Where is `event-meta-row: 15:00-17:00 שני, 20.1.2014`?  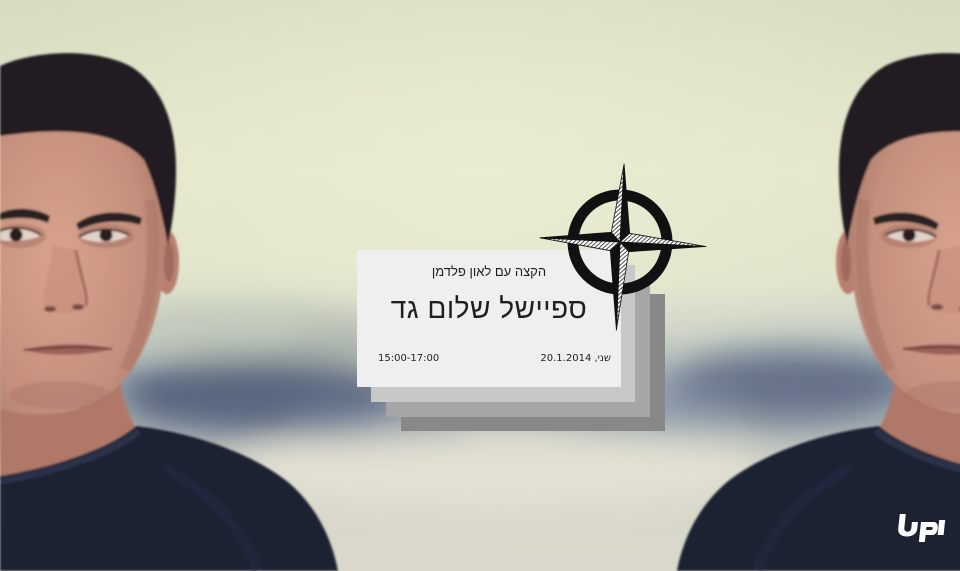
event-meta-row: 15:00-17:00 שני, 20.1.2014 is located at coordinates (494, 359).